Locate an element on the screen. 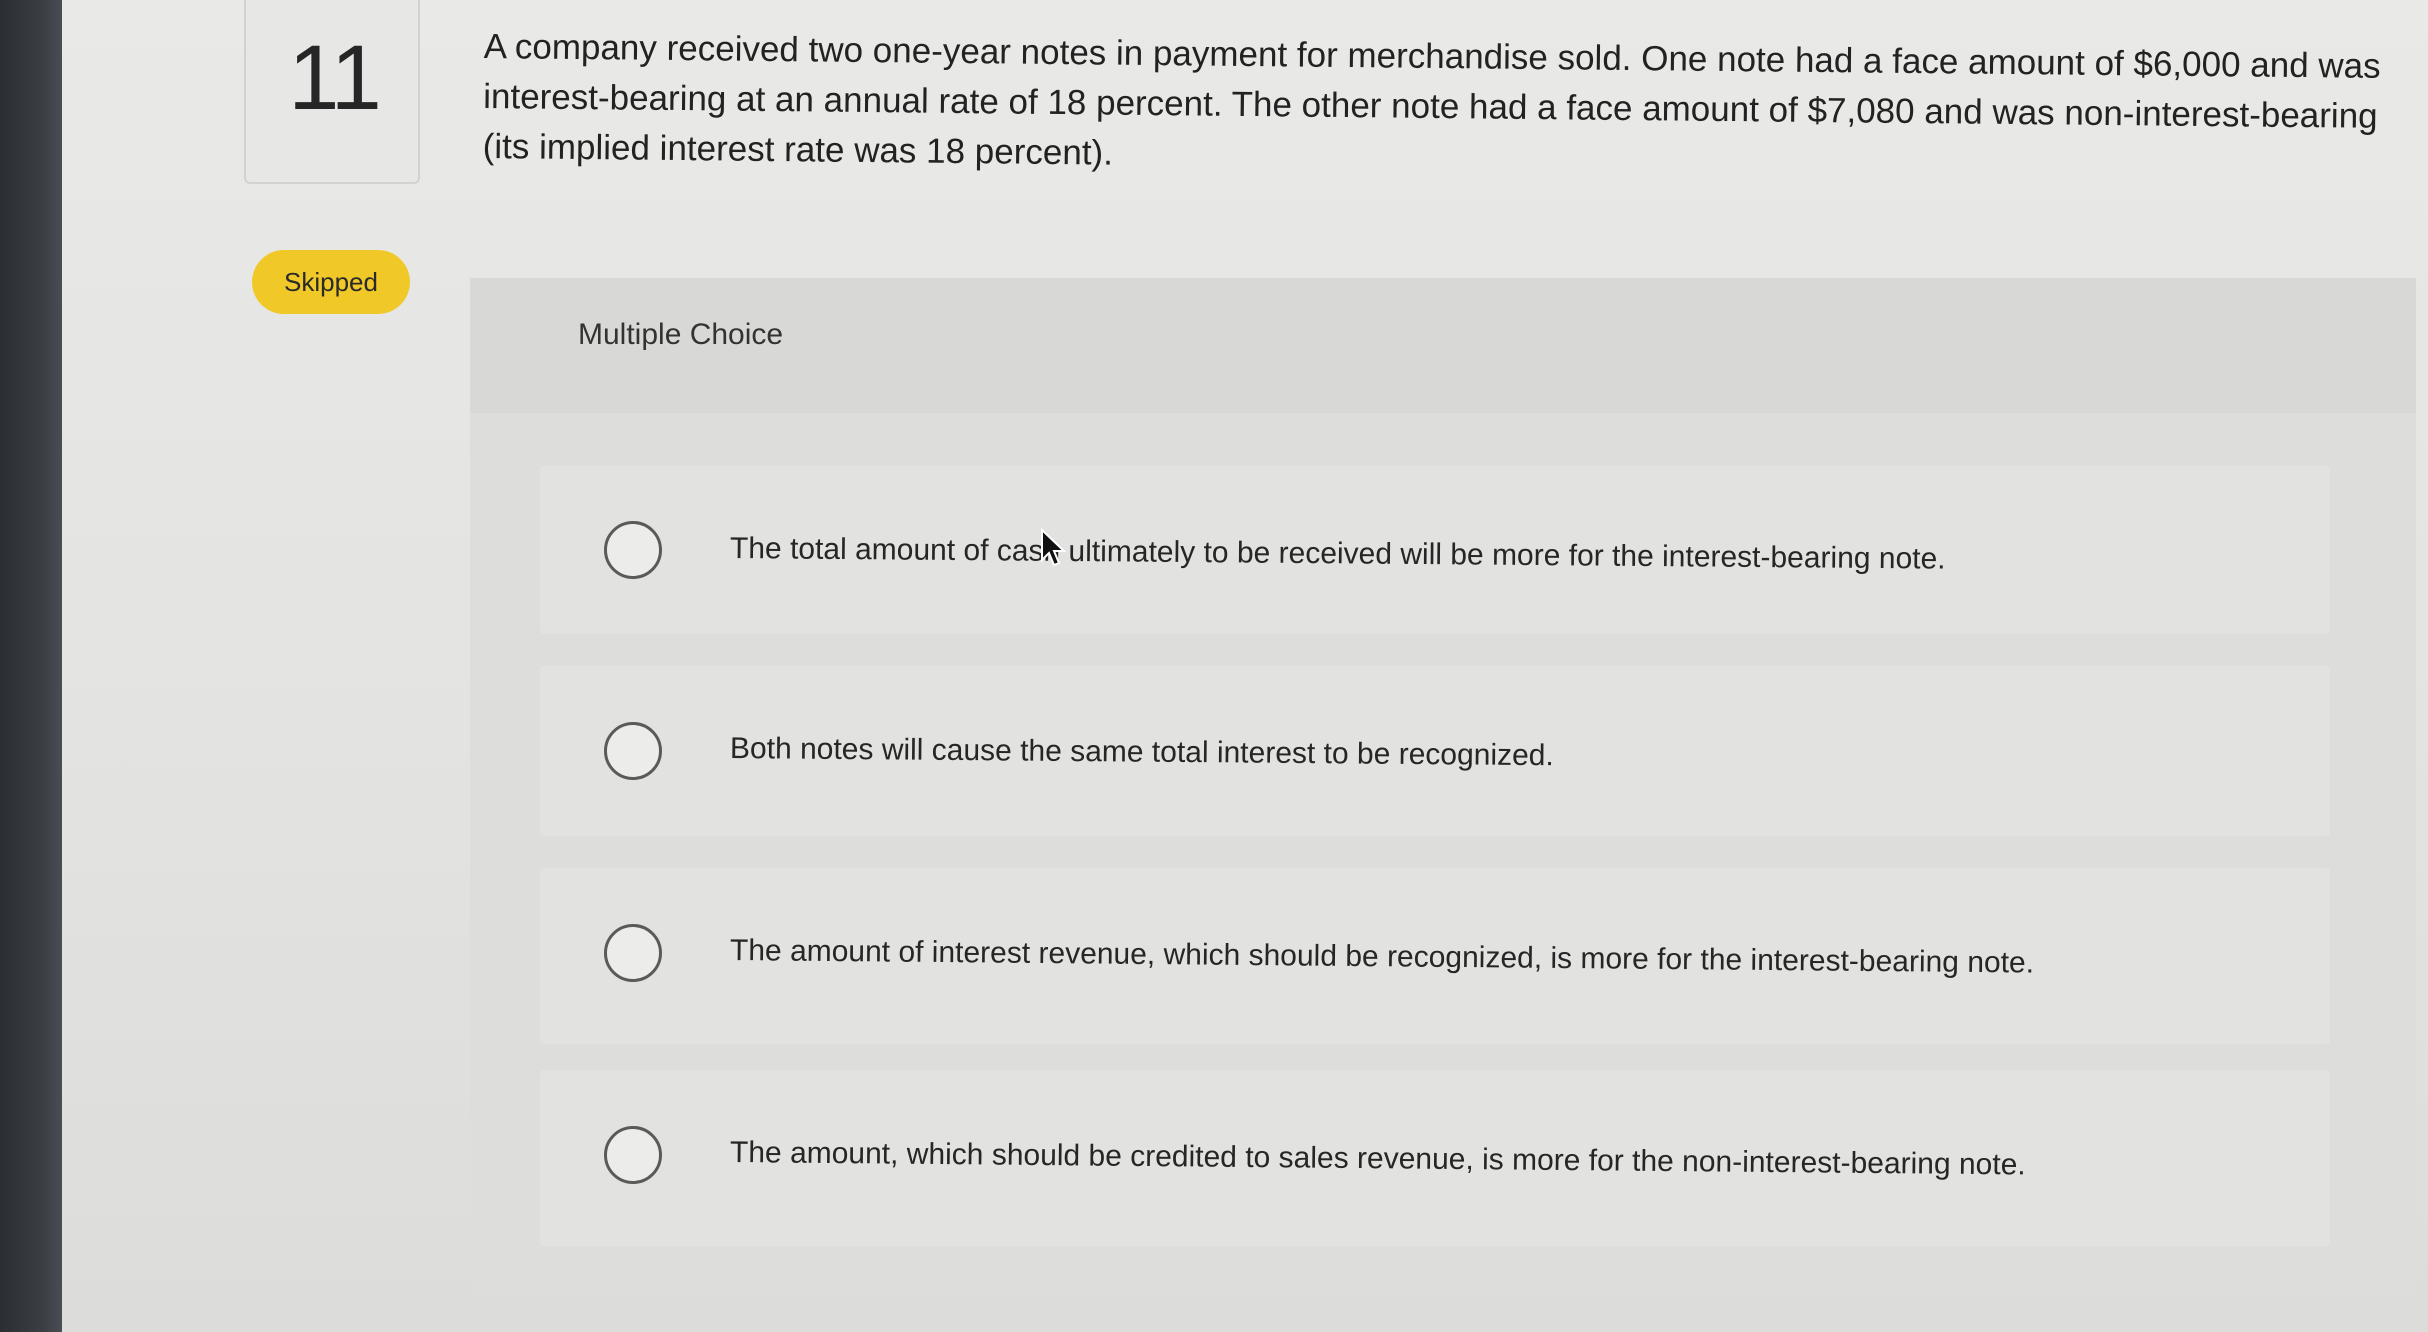 The width and height of the screenshot is (2428, 1332). skipped-badge: Skipped is located at coordinates (331, 282).